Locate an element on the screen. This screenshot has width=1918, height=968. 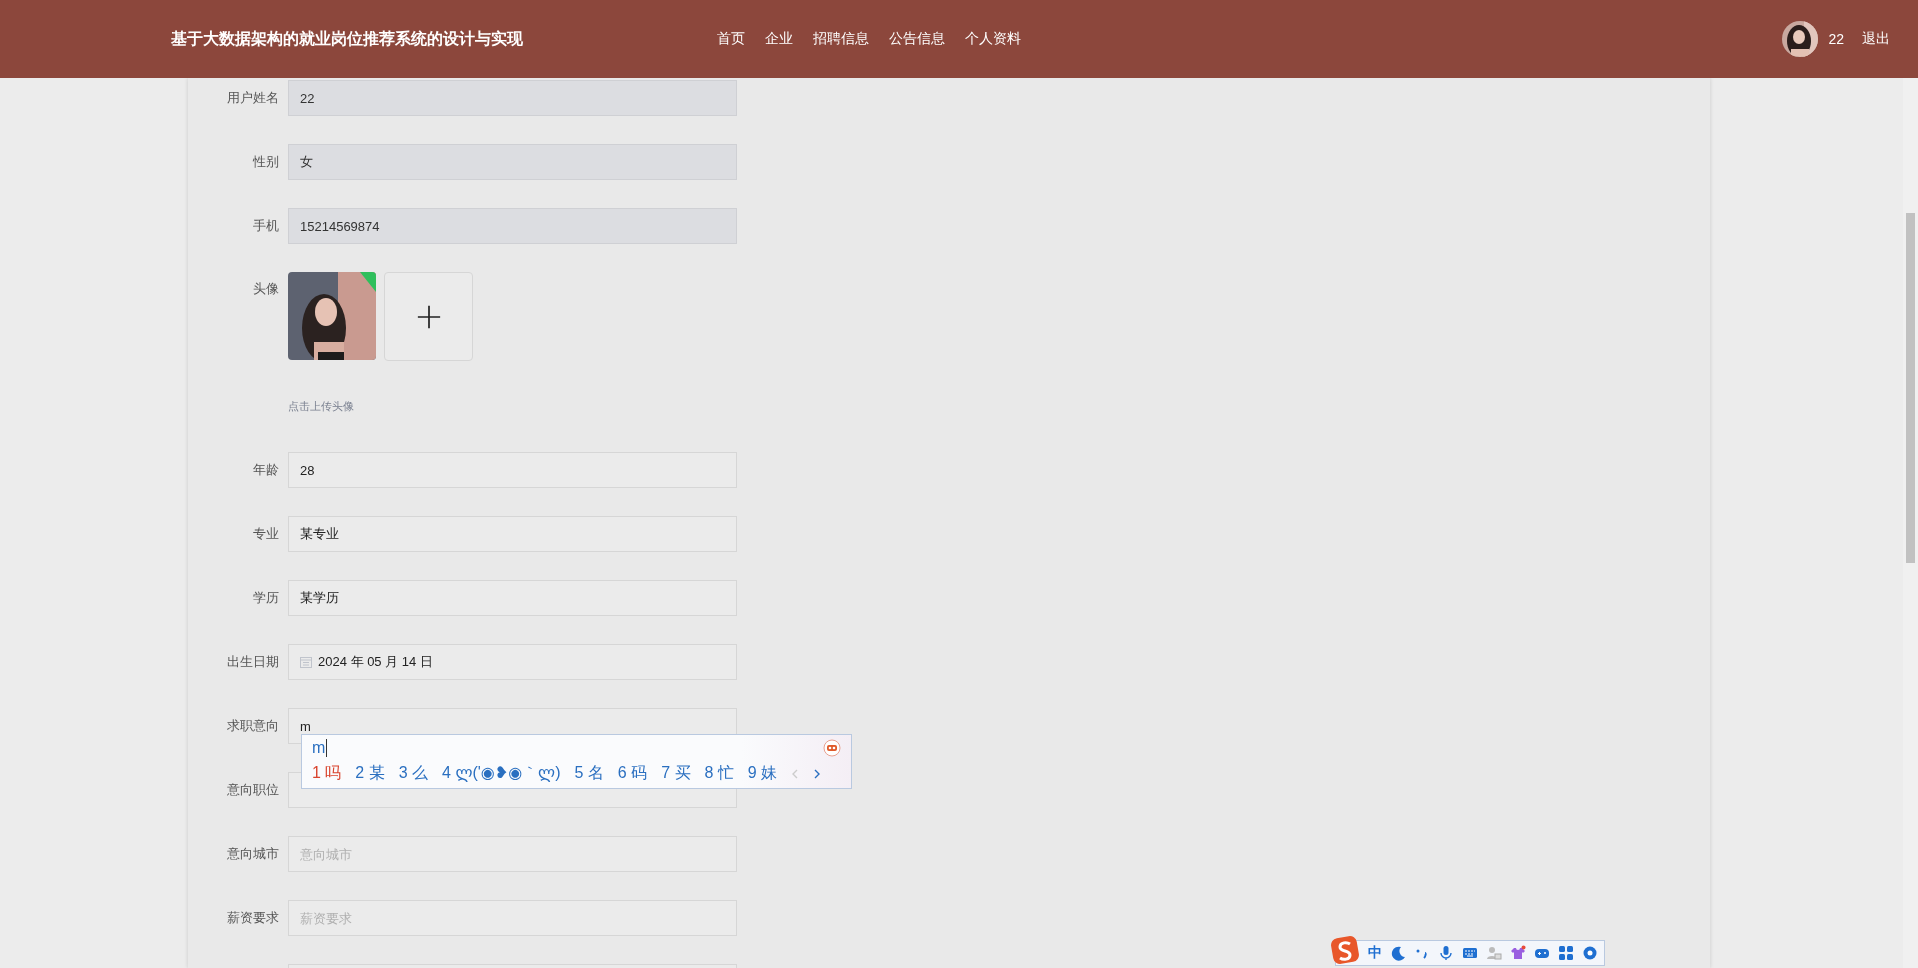
field-label: 求职意向 is located at coordinates (253, 726).